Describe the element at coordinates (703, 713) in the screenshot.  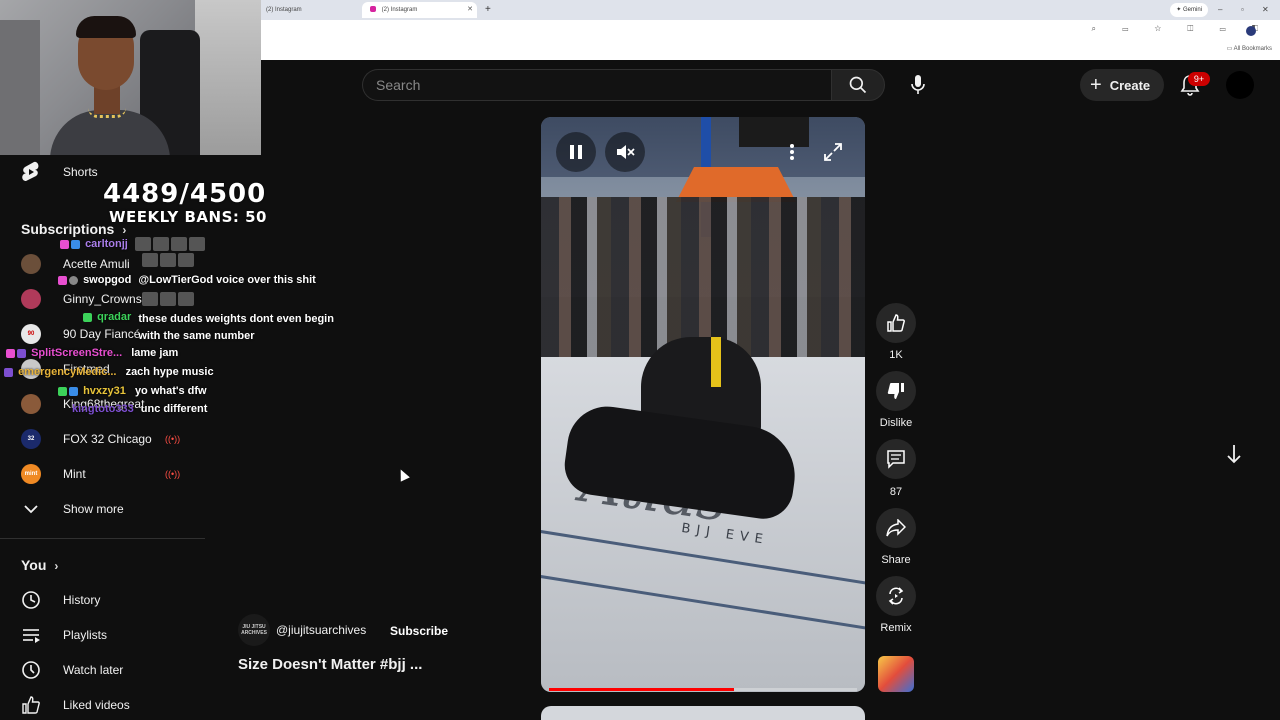
I see `next-video-preview` at that location.